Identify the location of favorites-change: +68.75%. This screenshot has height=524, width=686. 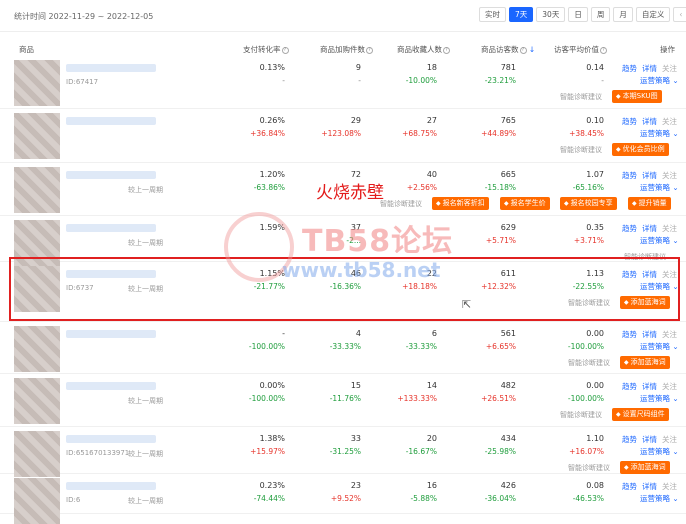
(419, 133).